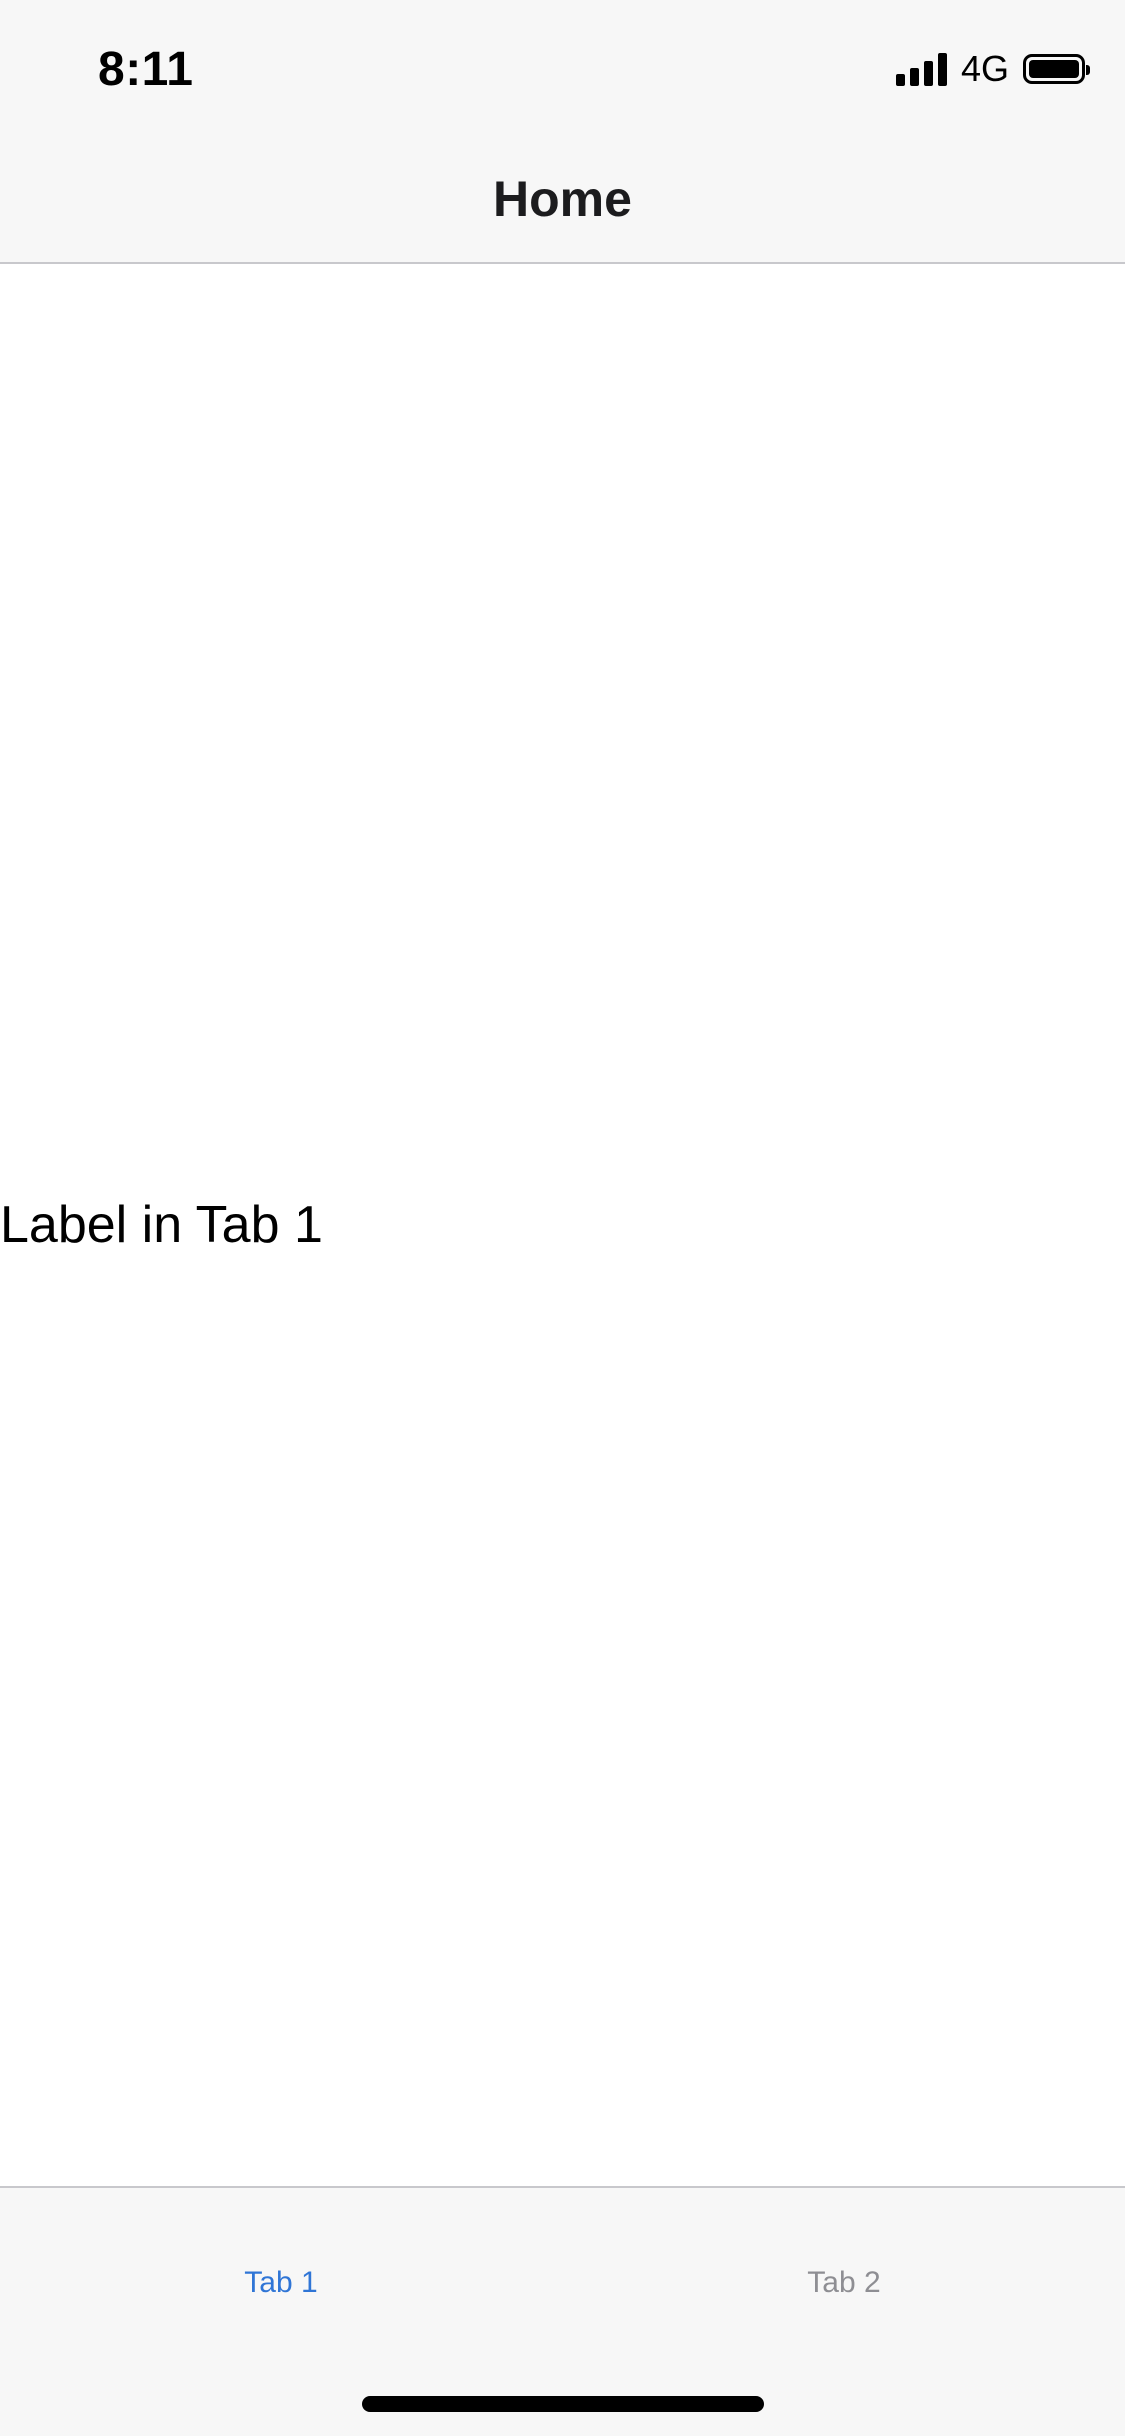  I want to click on battery-fill, so click(1054, 69).